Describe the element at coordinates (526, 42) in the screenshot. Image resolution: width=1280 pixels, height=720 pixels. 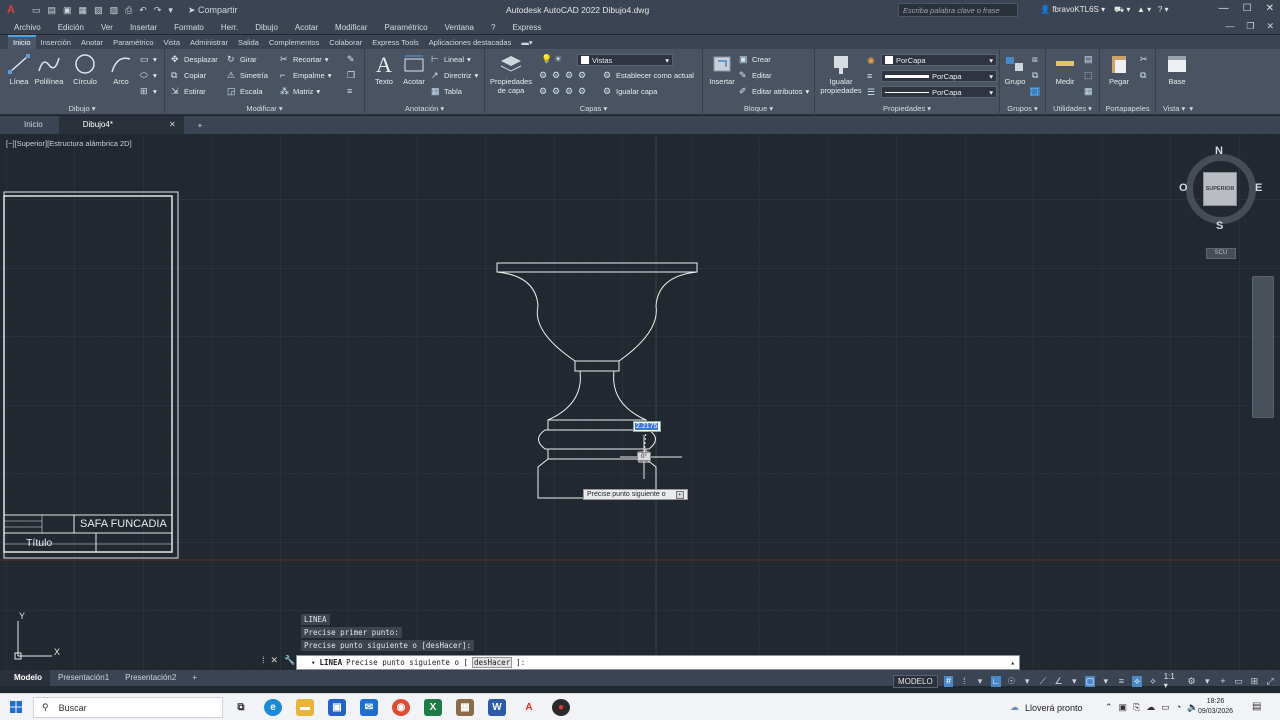
I see `ribbon-toggle-icon: ▬▾` at that location.